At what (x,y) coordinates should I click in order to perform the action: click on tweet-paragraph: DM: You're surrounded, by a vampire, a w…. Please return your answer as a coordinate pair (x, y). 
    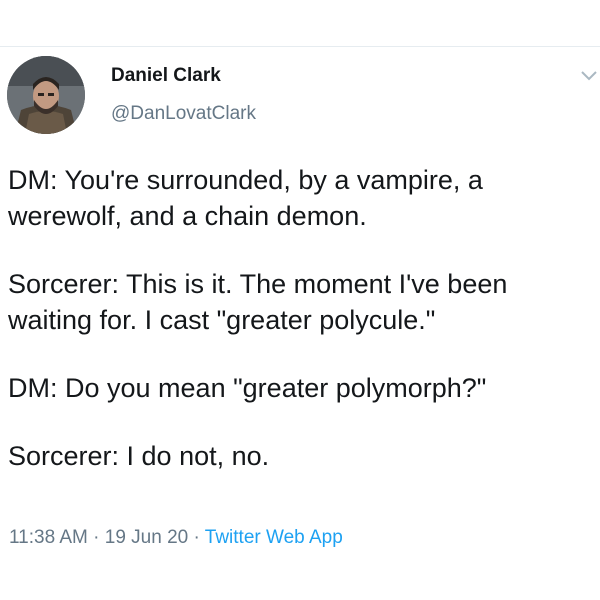
    Looking at the image, I should click on (245, 198).